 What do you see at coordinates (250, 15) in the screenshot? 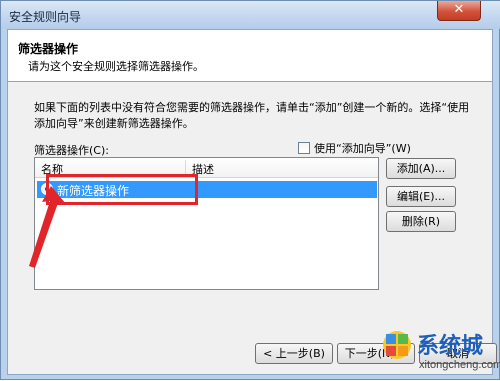
I see `title-bar: 安全规则向导 ✕` at bounding box center [250, 15].